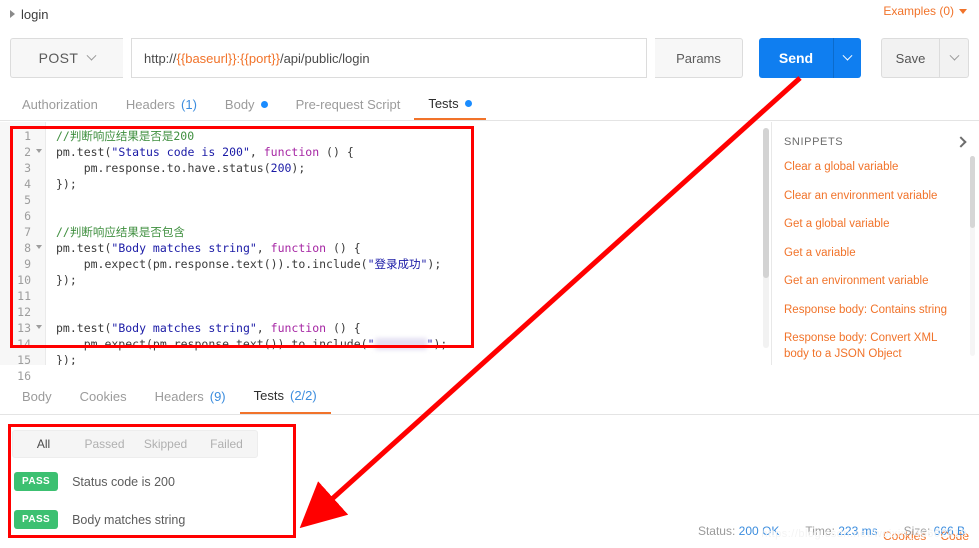  I want to click on request-tab-authorization: Authorization, so click(60, 104).